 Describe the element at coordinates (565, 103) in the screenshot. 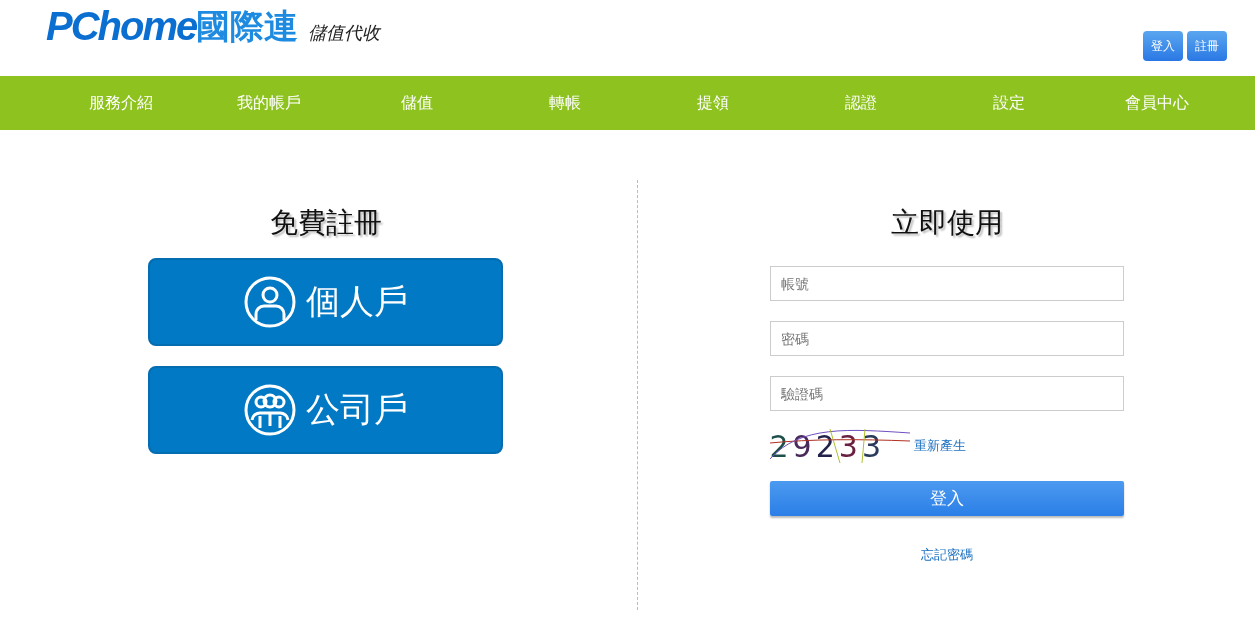

I see `nav-item: 轉帳` at that location.